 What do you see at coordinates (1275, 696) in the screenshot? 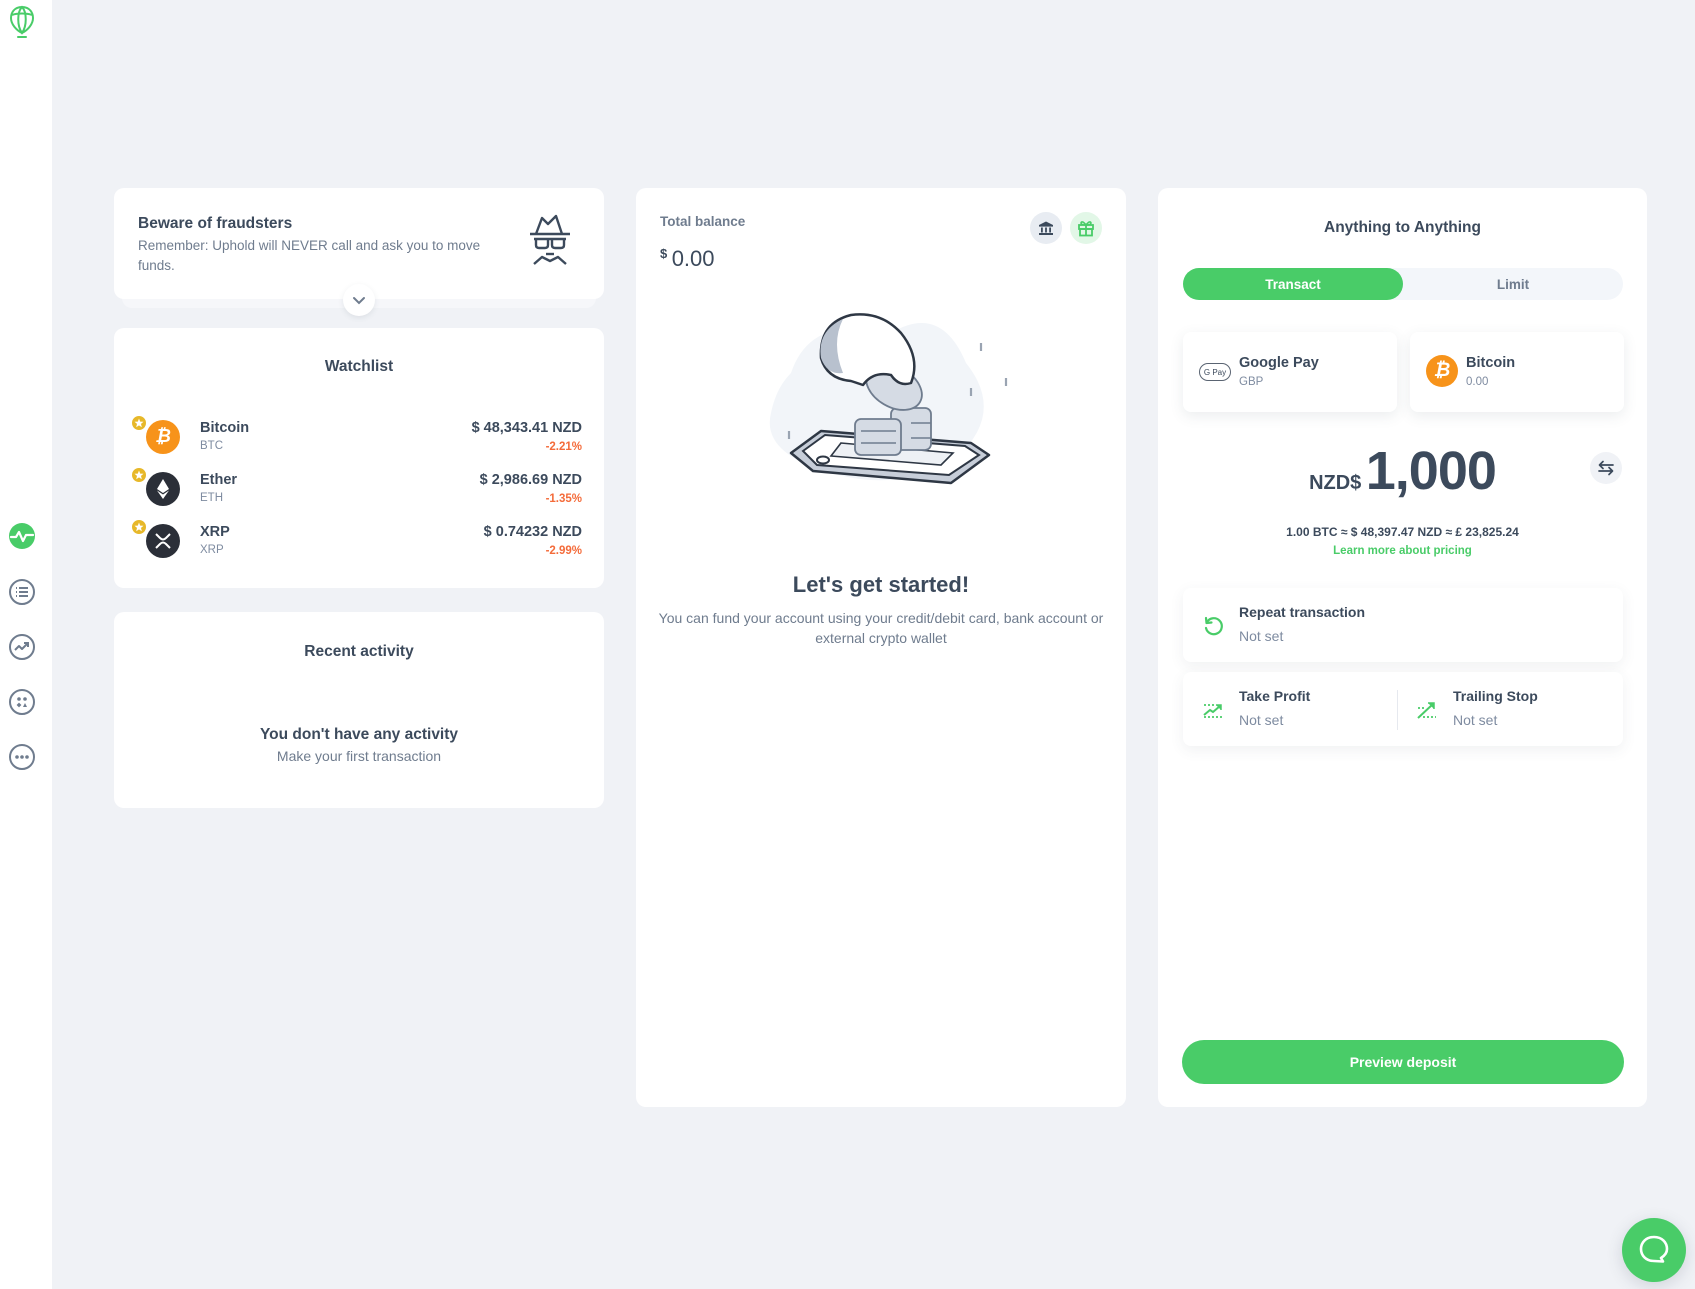
I see `take-profit-title: Take Profit` at bounding box center [1275, 696].